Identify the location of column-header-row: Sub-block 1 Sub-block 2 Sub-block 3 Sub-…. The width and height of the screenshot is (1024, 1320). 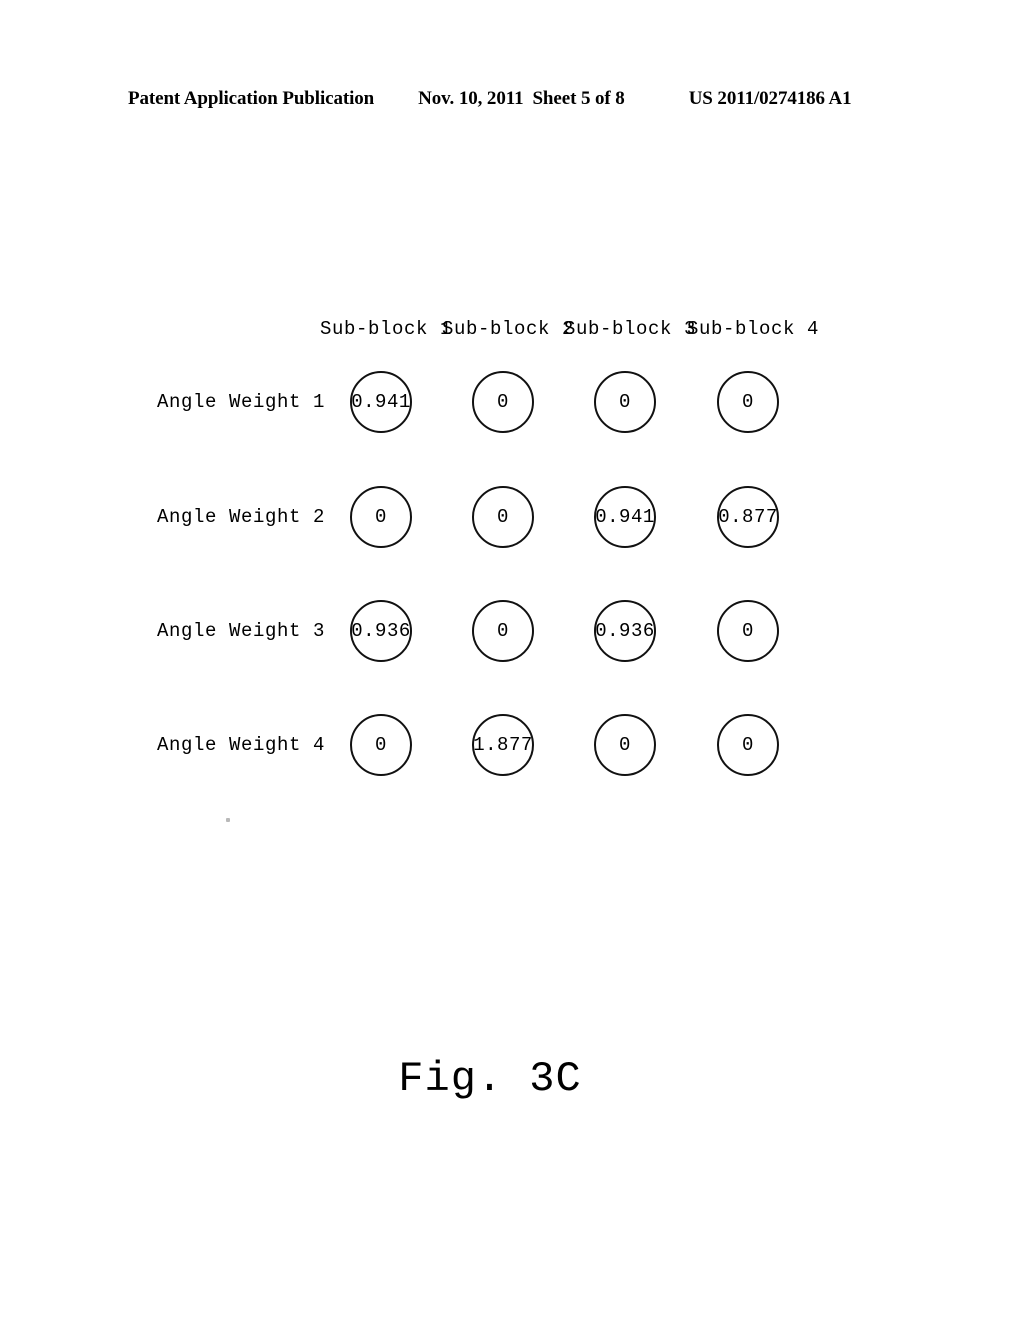
(570, 331).